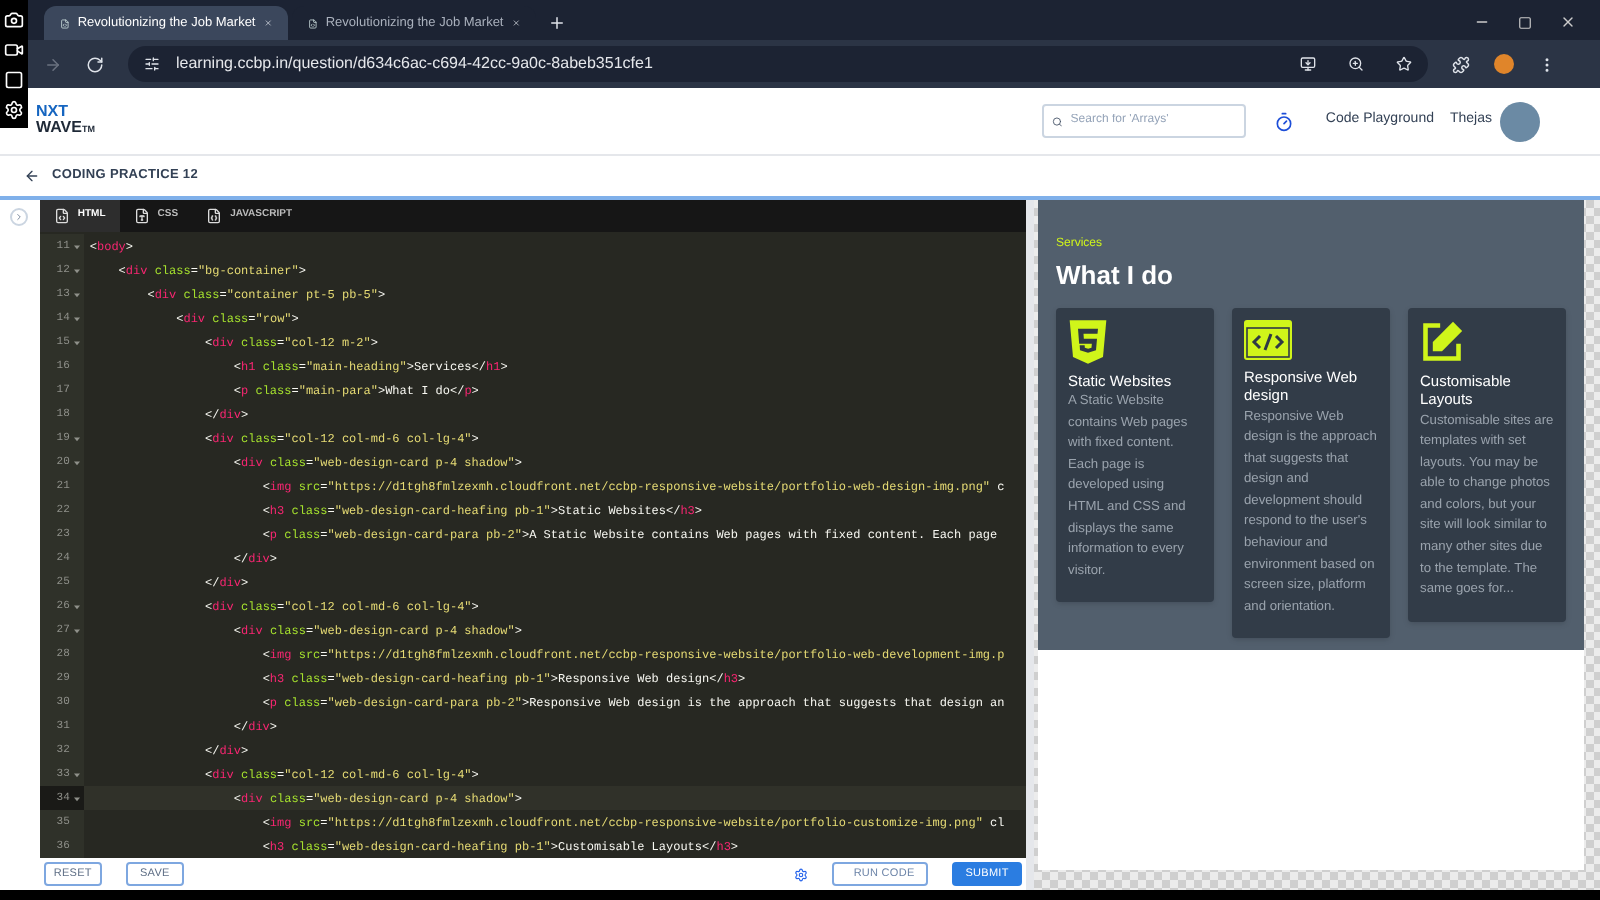 The height and width of the screenshot is (900, 1600). I want to click on pencil-square-icon, so click(1442, 341).